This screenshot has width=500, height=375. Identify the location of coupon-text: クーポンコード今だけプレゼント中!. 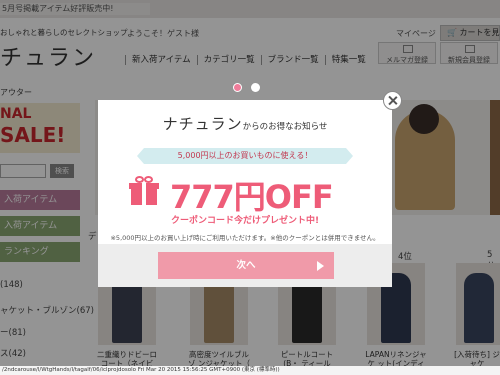
(245, 221).